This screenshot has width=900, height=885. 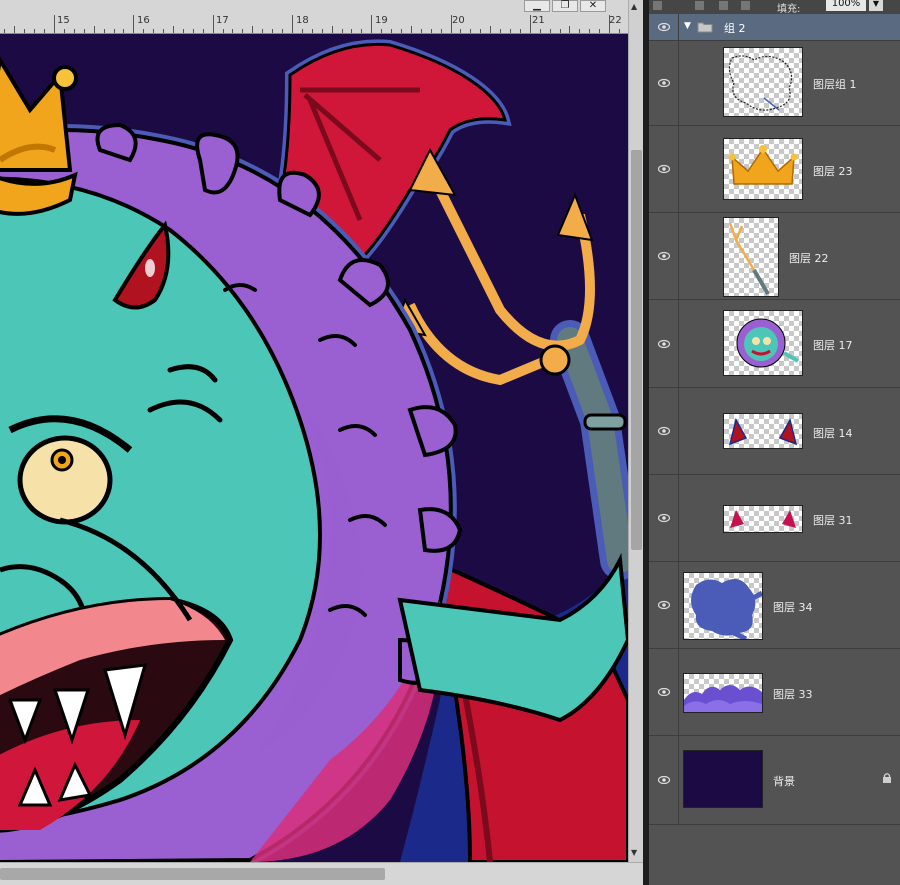 What do you see at coordinates (887, 778) in the screenshot?
I see `lock-icon` at bounding box center [887, 778].